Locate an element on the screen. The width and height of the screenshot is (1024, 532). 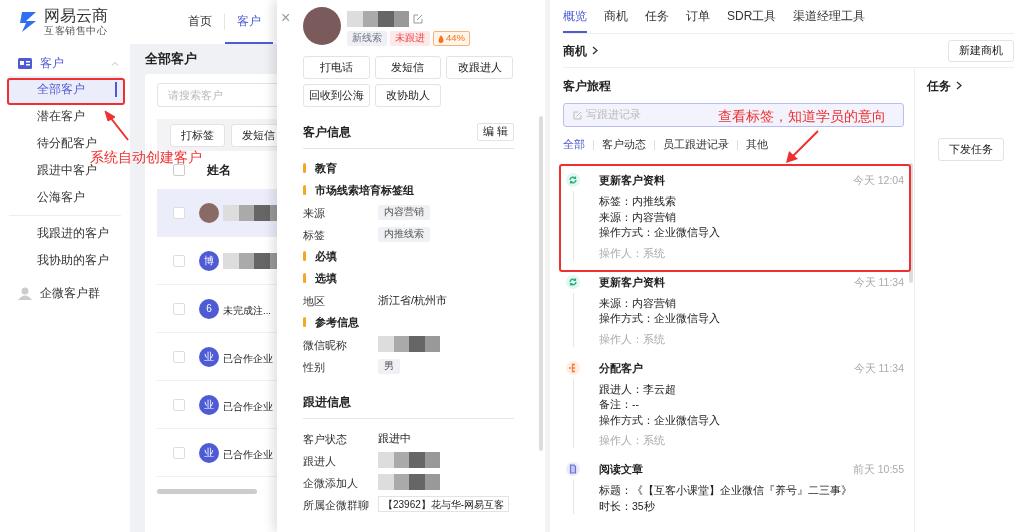
action-button: 改协助人 is located at coordinates (408, 95).